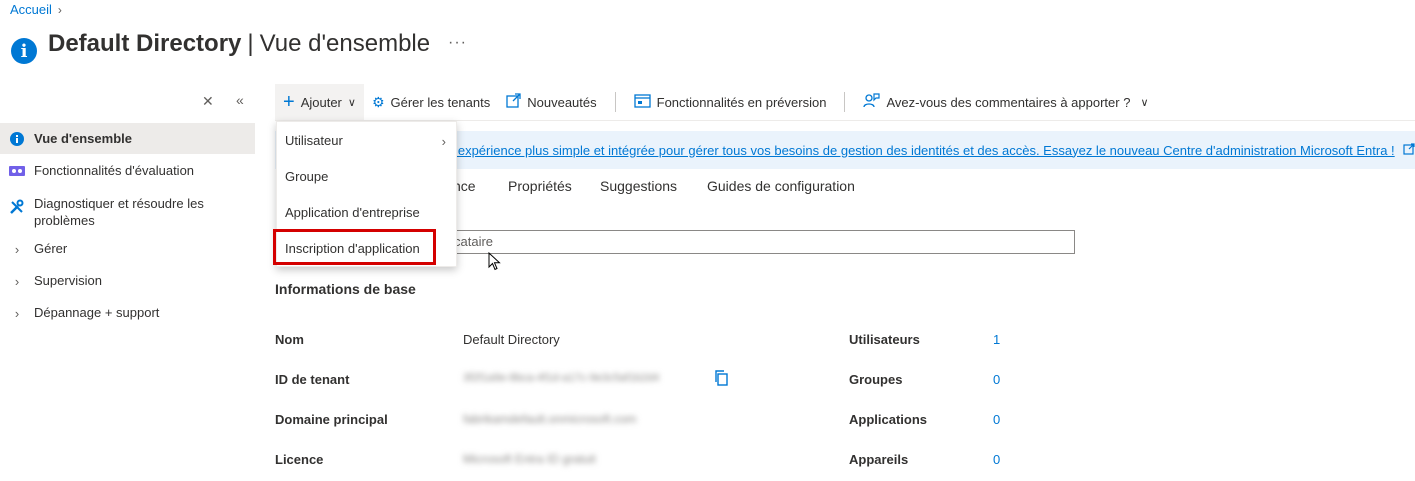 This screenshot has width=1415, height=481. I want to click on stat-label-devices: Appareils, so click(879, 459).